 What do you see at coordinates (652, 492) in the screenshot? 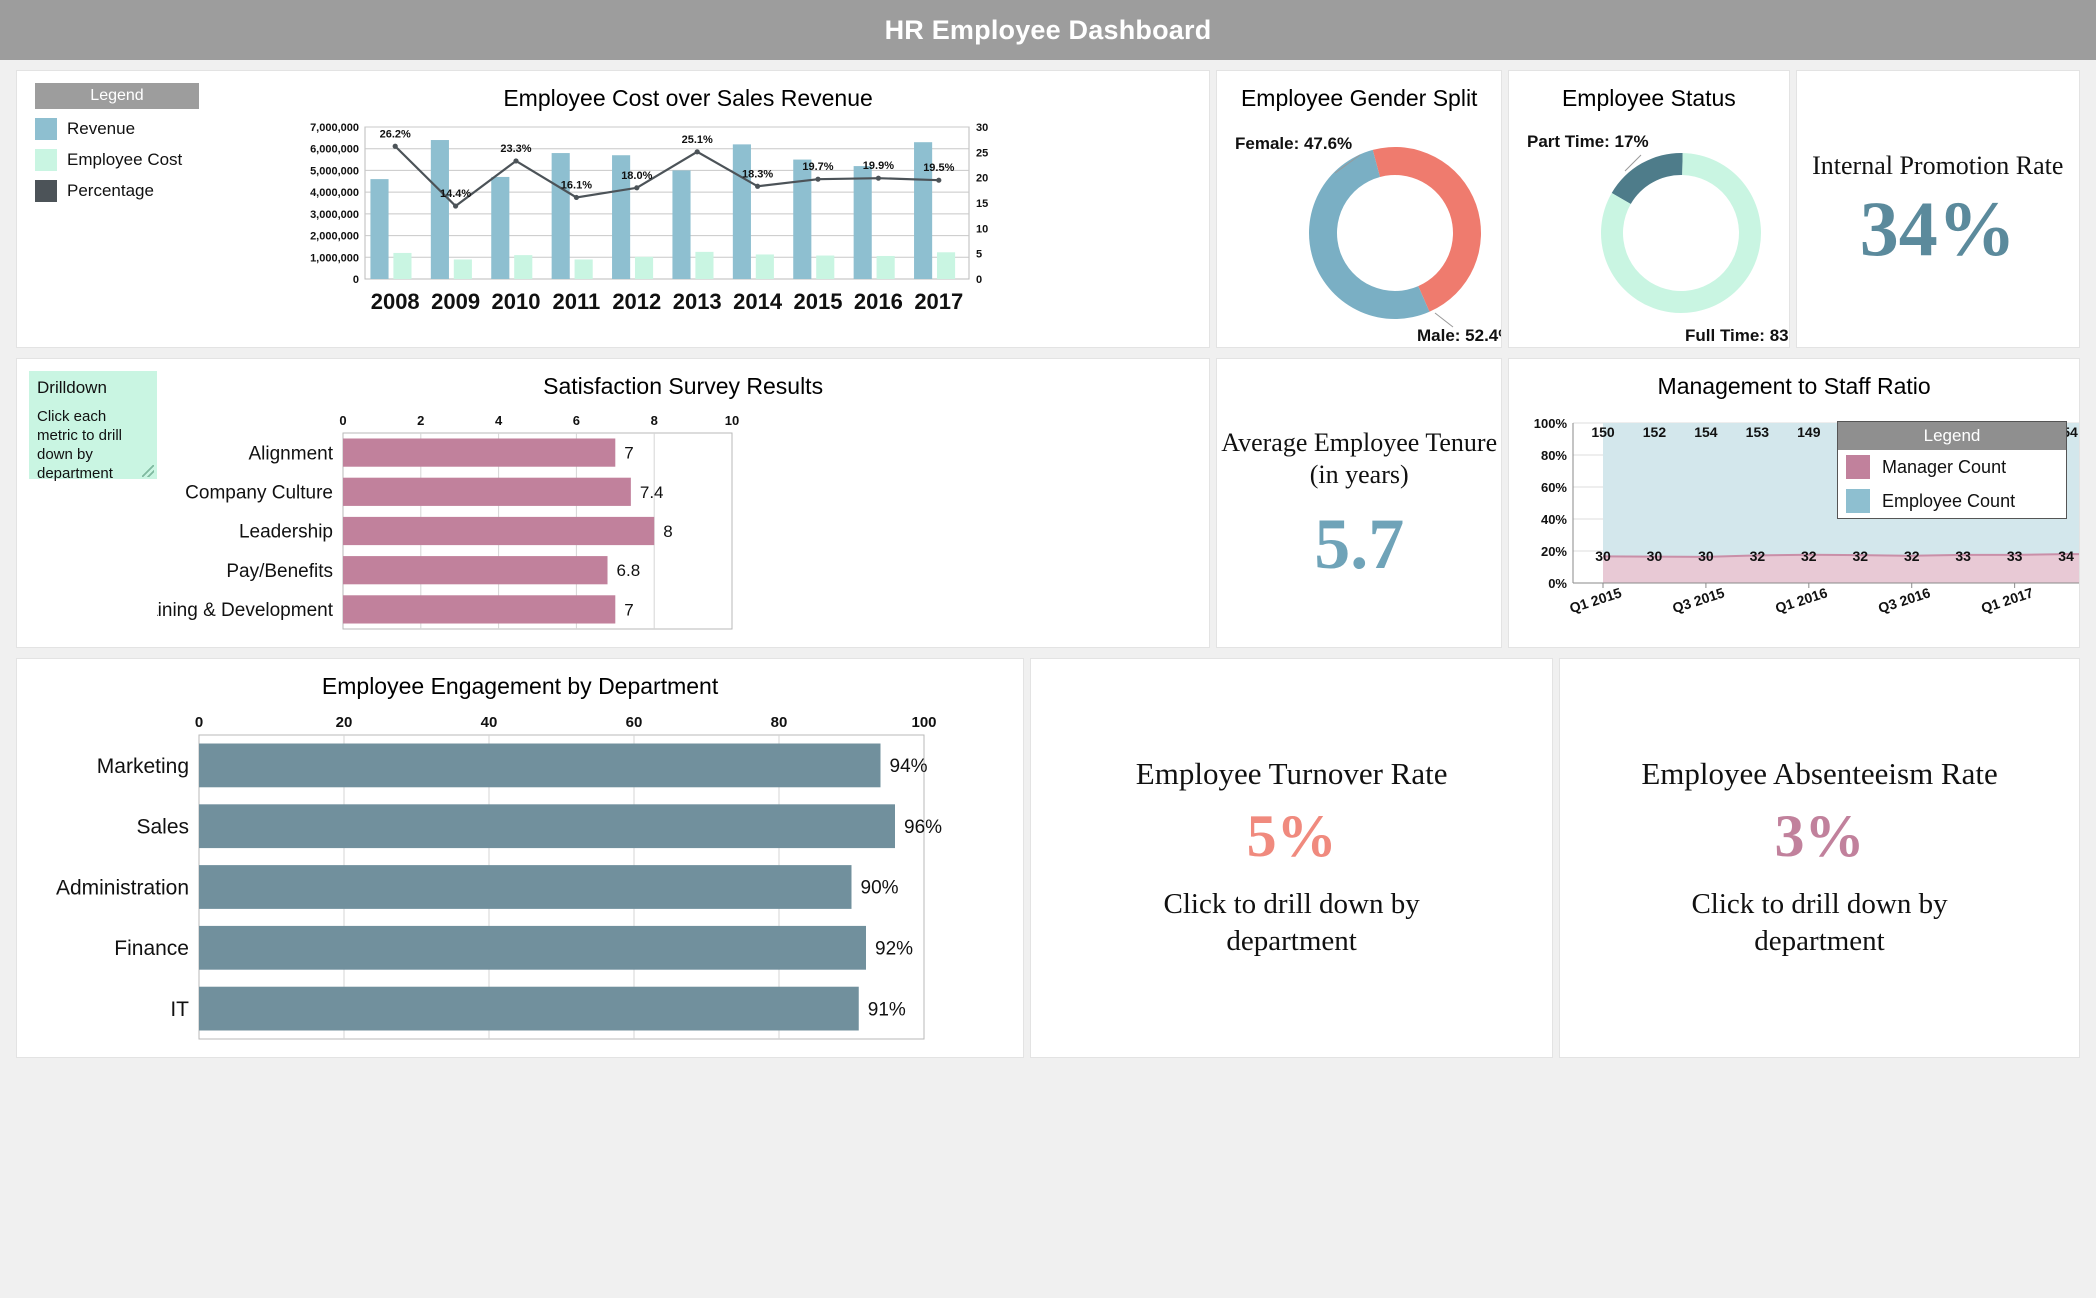
I see `svg-text: 7.4` at bounding box center [652, 492].